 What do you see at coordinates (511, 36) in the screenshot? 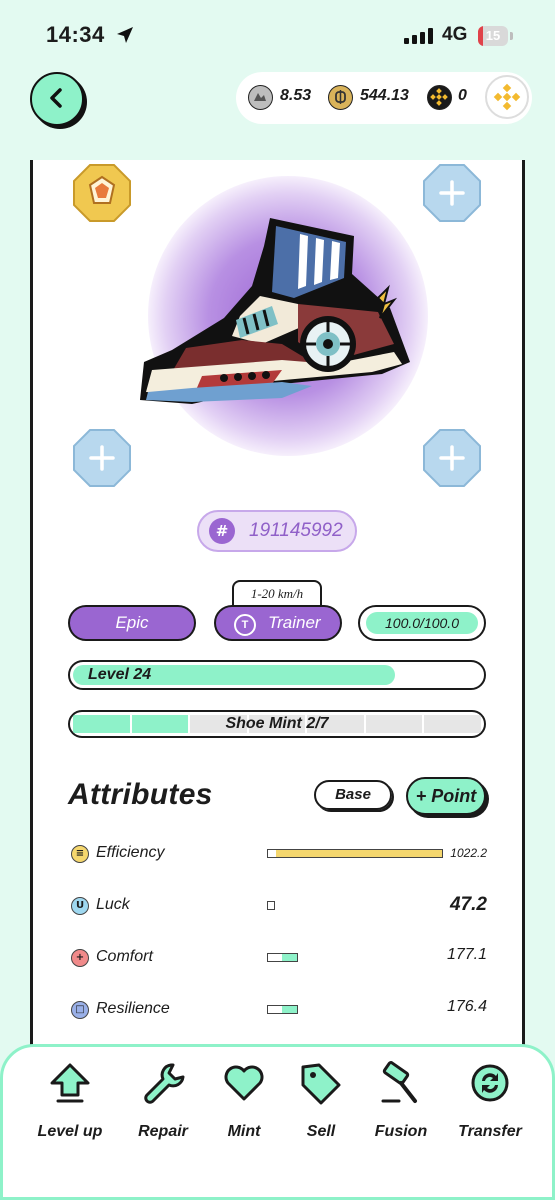
I see `battery-tip` at bounding box center [511, 36].